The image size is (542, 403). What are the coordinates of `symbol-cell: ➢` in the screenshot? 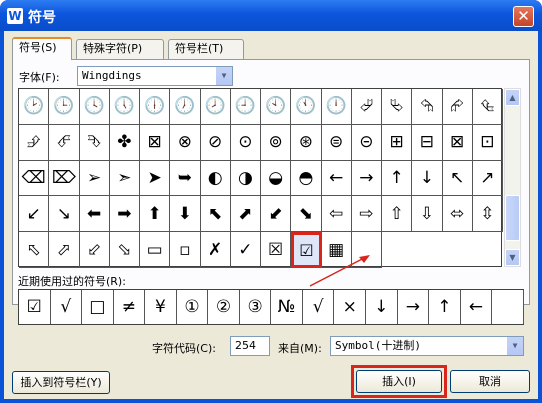 It's located at (94, 178).